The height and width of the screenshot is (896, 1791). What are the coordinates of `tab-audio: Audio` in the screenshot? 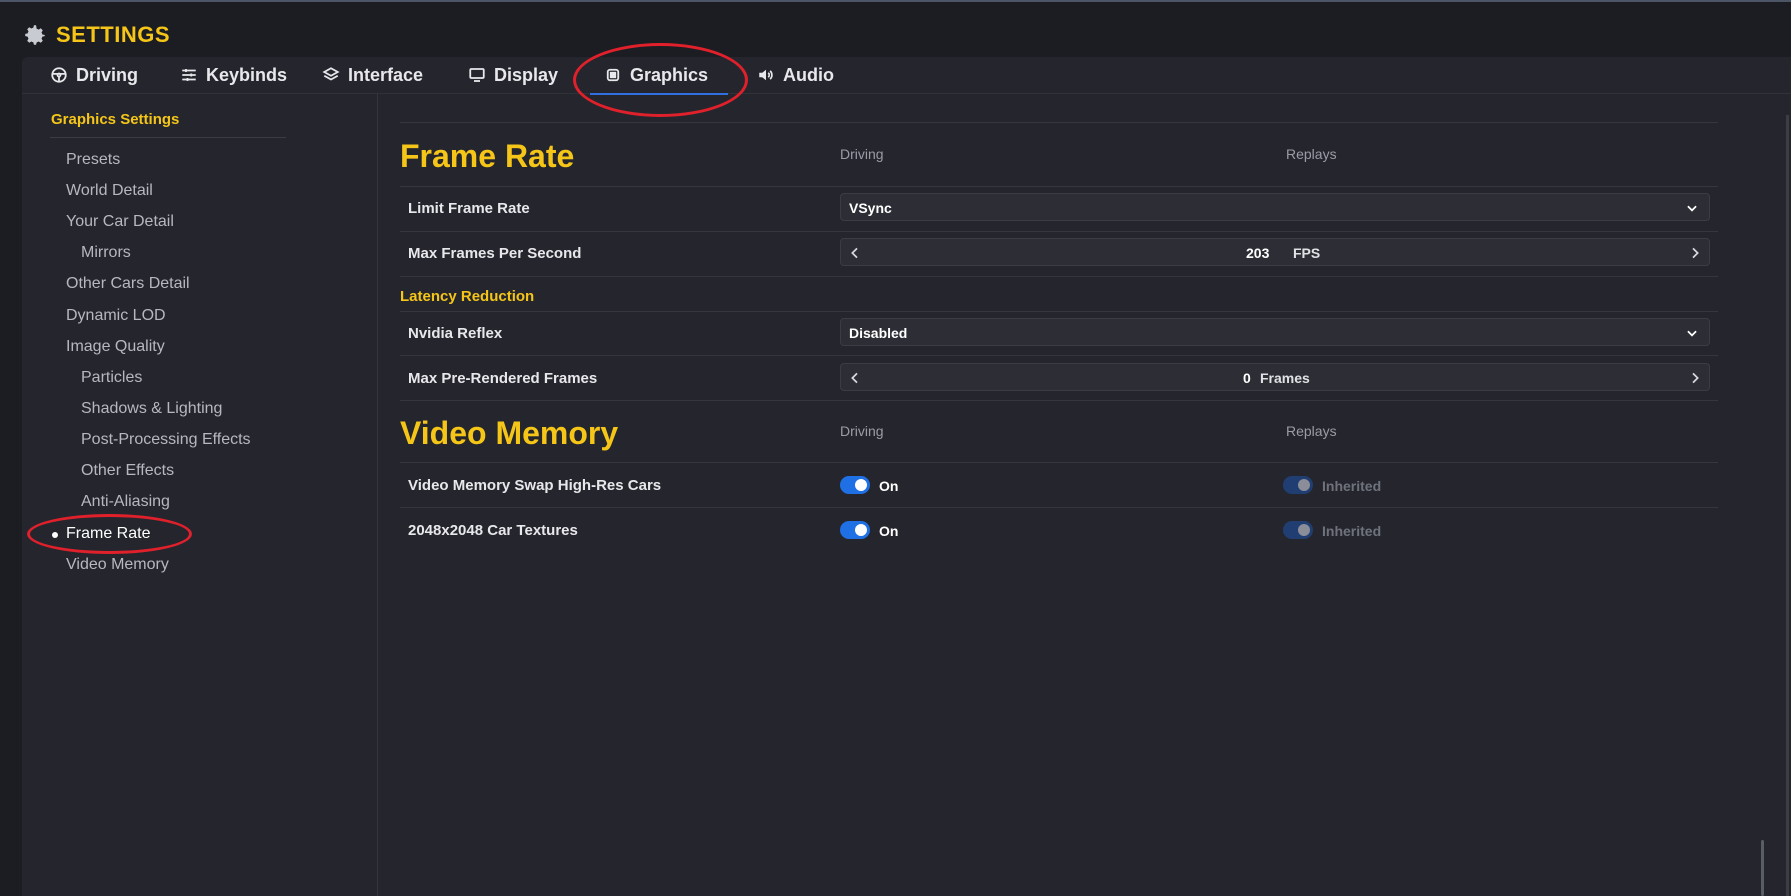 It's located at (795, 75).